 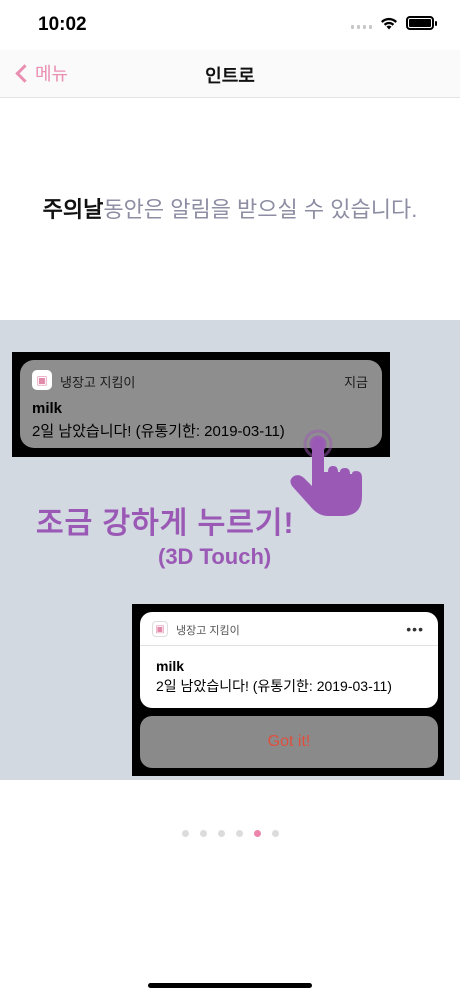 What do you see at coordinates (356, 382) in the screenshot?
I see `notification-time: 지금` at bounding box center [356, 382].